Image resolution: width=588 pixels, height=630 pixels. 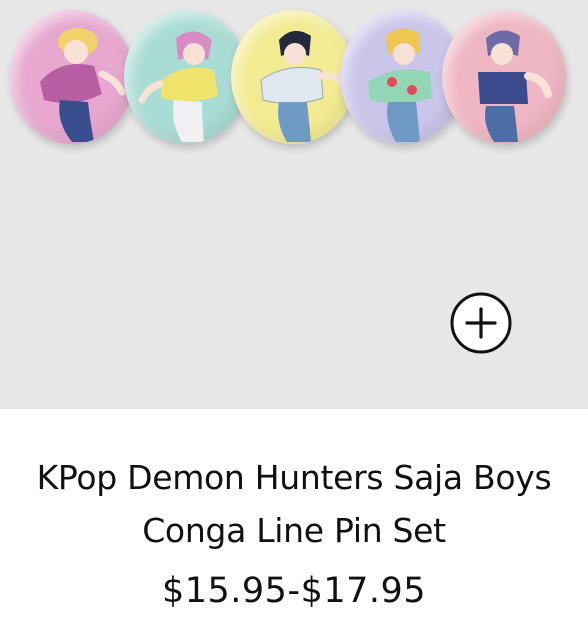 I want to click on plus-circle-icon, so click(x=481, y=323).